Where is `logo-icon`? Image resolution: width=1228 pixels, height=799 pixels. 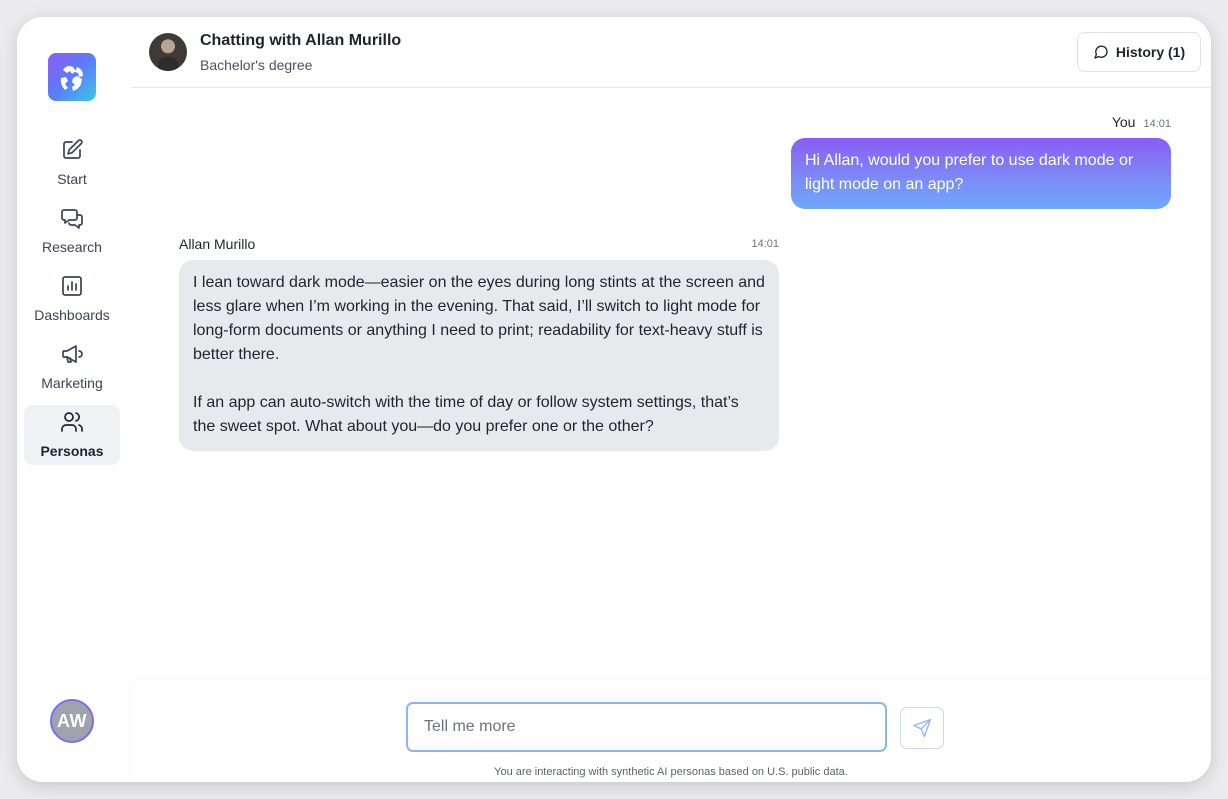 logo-icon is located at coordinates (71, 78).